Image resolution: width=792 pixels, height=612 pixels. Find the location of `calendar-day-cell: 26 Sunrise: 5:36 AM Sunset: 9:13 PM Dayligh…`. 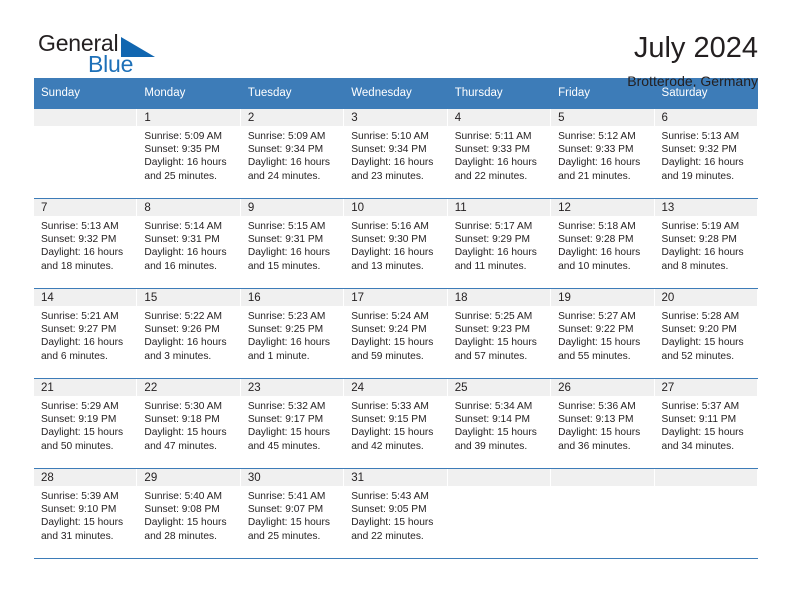

calendar-day-cell: 26 Sunrise: 5:36 AM Sunset: 9:13 PM Dayligh… is located at coordinates (603, 424).